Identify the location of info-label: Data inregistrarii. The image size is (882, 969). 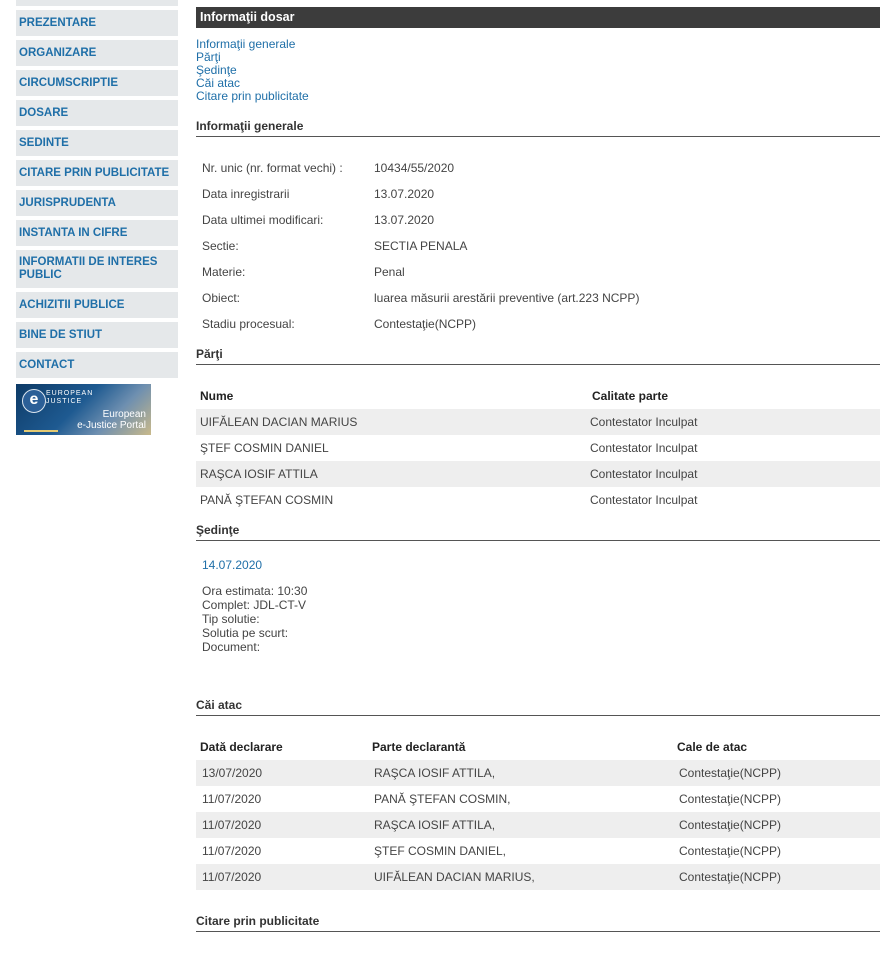
(246, 194).